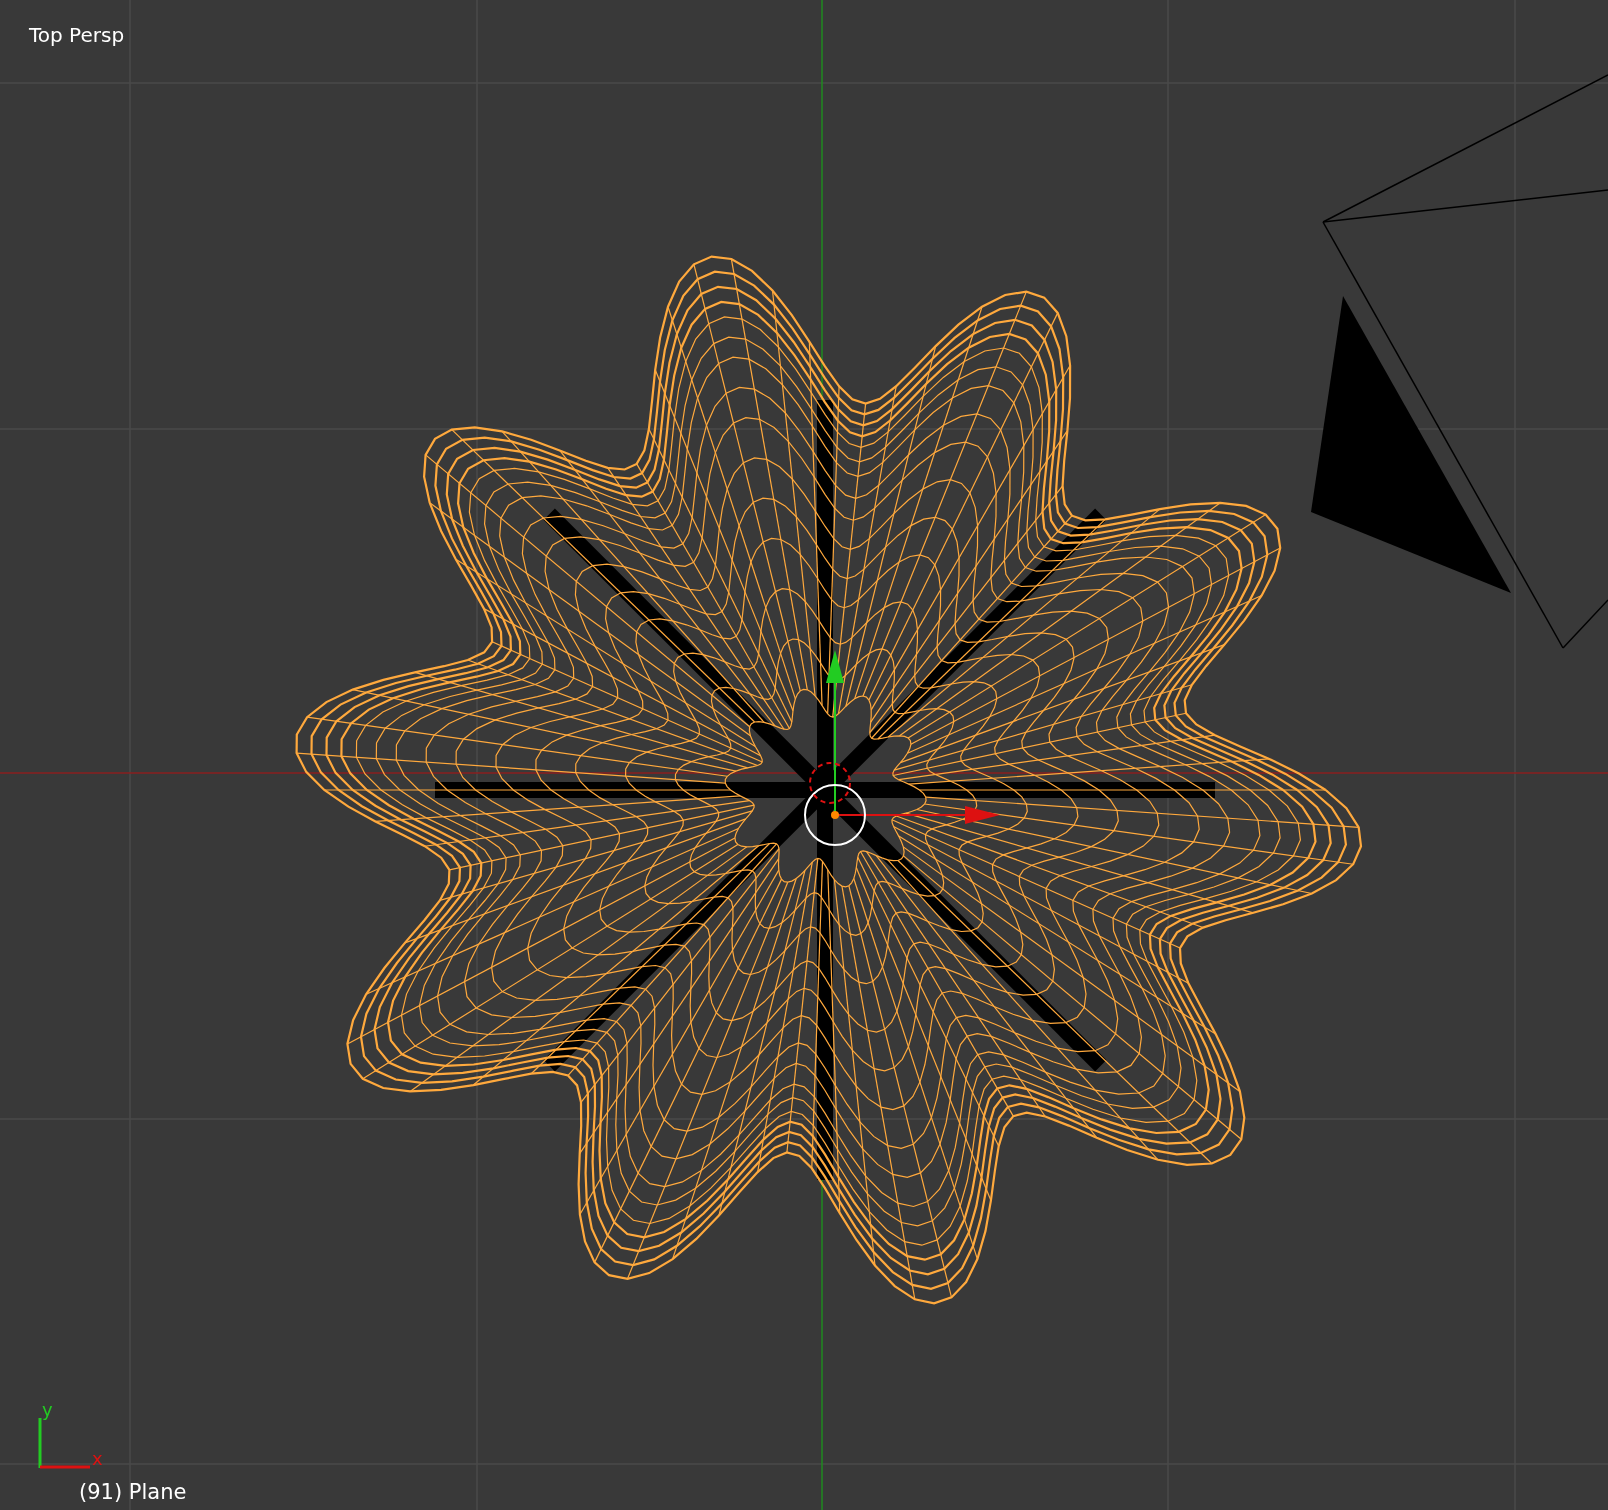 This screenshot has height=1510, width=1608. I want to click on axis-widget-drawing, so click(64, 1443).